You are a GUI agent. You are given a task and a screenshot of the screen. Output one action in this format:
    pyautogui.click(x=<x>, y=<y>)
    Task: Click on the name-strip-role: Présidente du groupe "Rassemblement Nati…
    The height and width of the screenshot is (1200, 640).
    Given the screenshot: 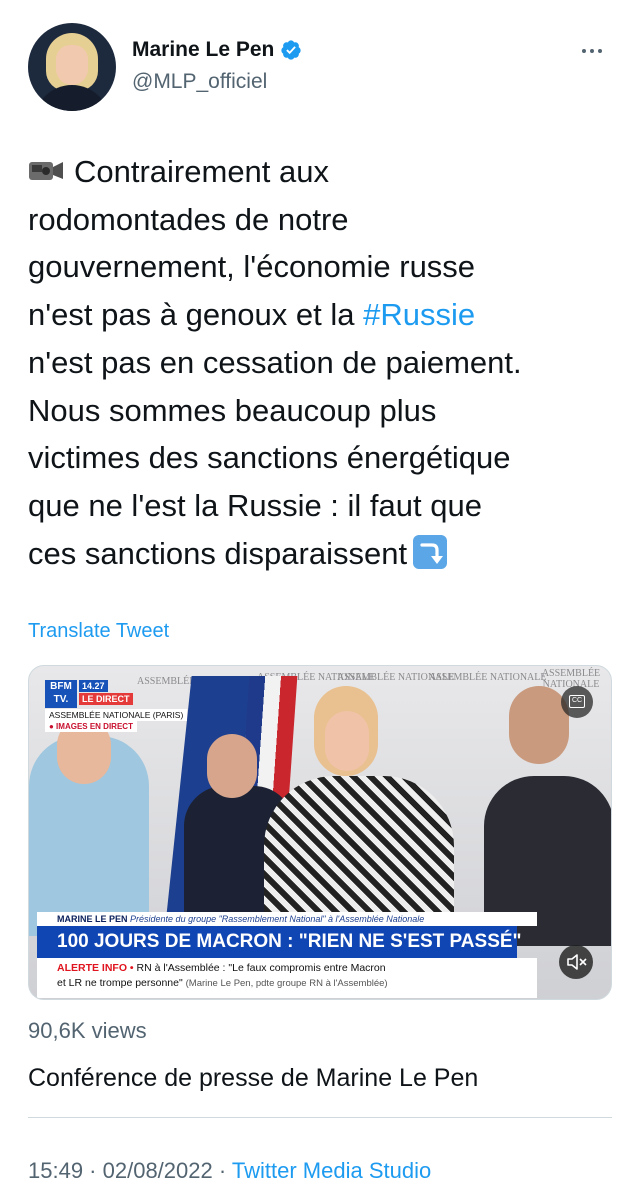 What is the action you would take?
    pyautogui.click(x=277, y=919)
    